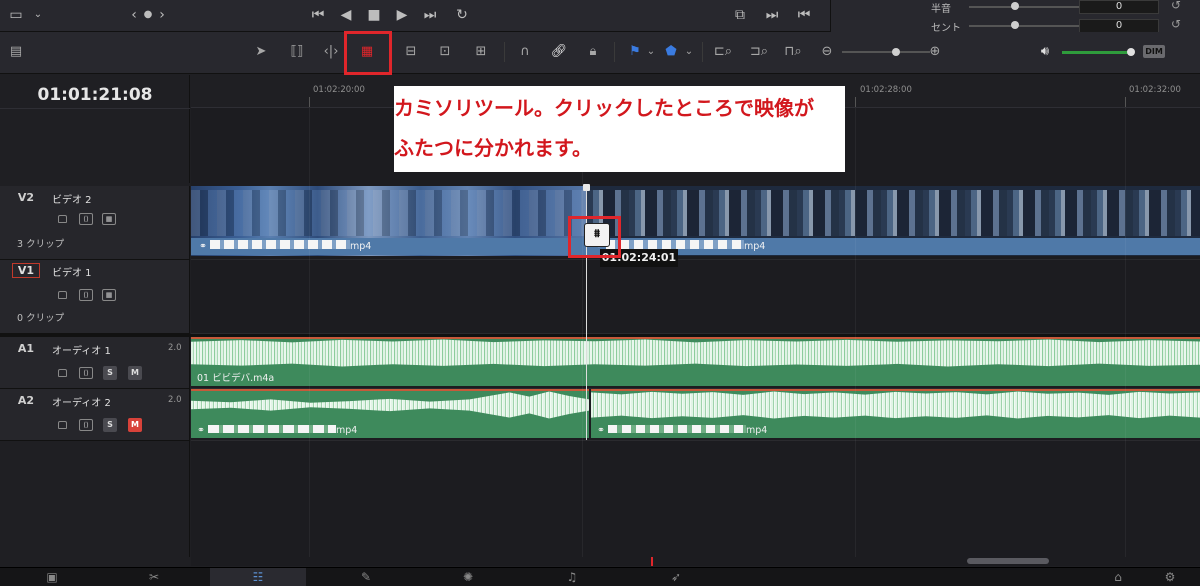 Image resolution: width=1200 pixels, height=586 pixels. Describe the element at coordinates (204, 246) in the screenshot. I see `link-icon: ⚭` at that location.